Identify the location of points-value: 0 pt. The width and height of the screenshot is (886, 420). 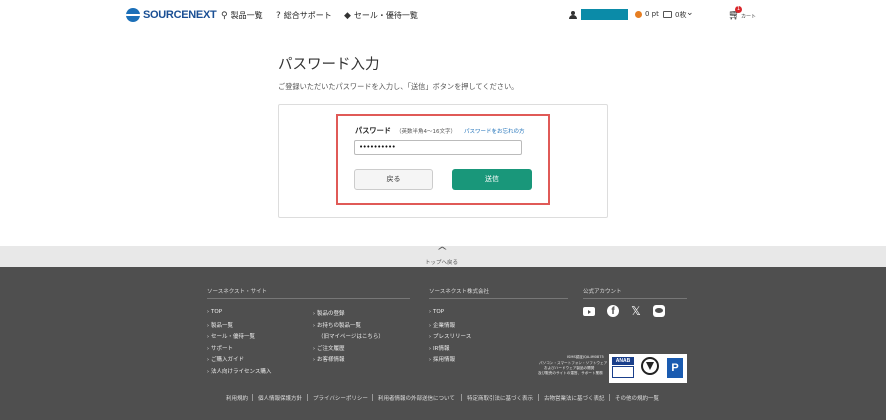
(652, 14).